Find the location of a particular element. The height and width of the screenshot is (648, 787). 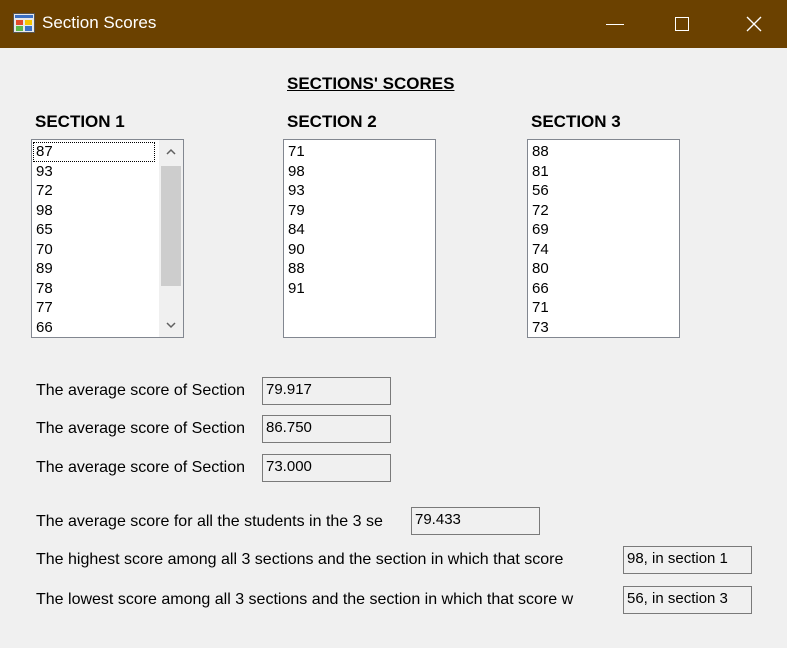

scroll-up-icon is located at coordinates (171, 151).